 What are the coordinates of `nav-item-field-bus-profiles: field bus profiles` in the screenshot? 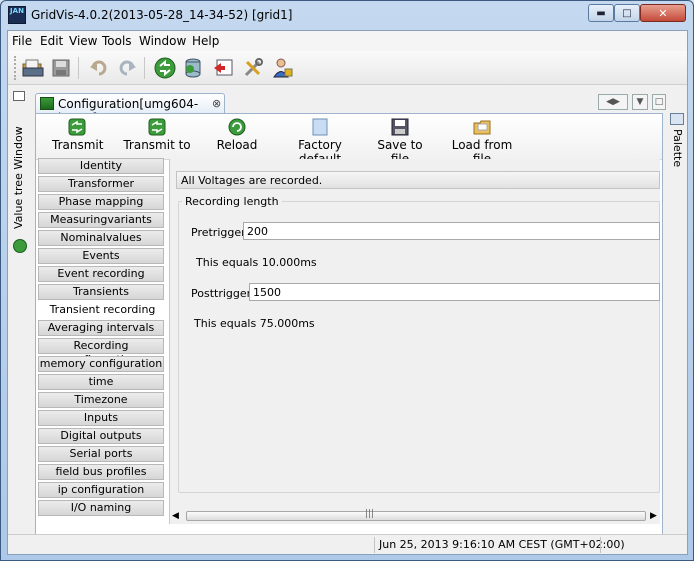 It's located at (101, 472).